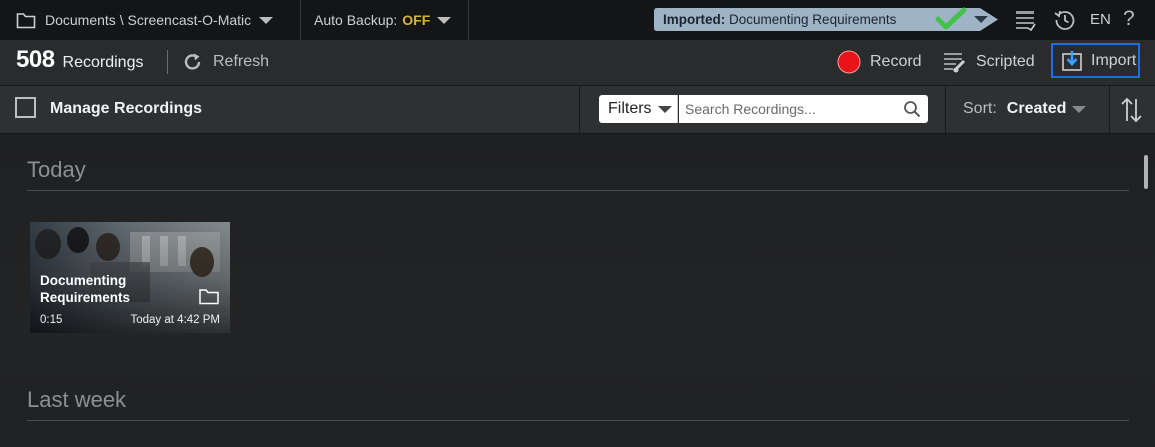  Describe the element at coordinates (1129, 19) in the screenshot. I see `help-icon: ?` at that location.